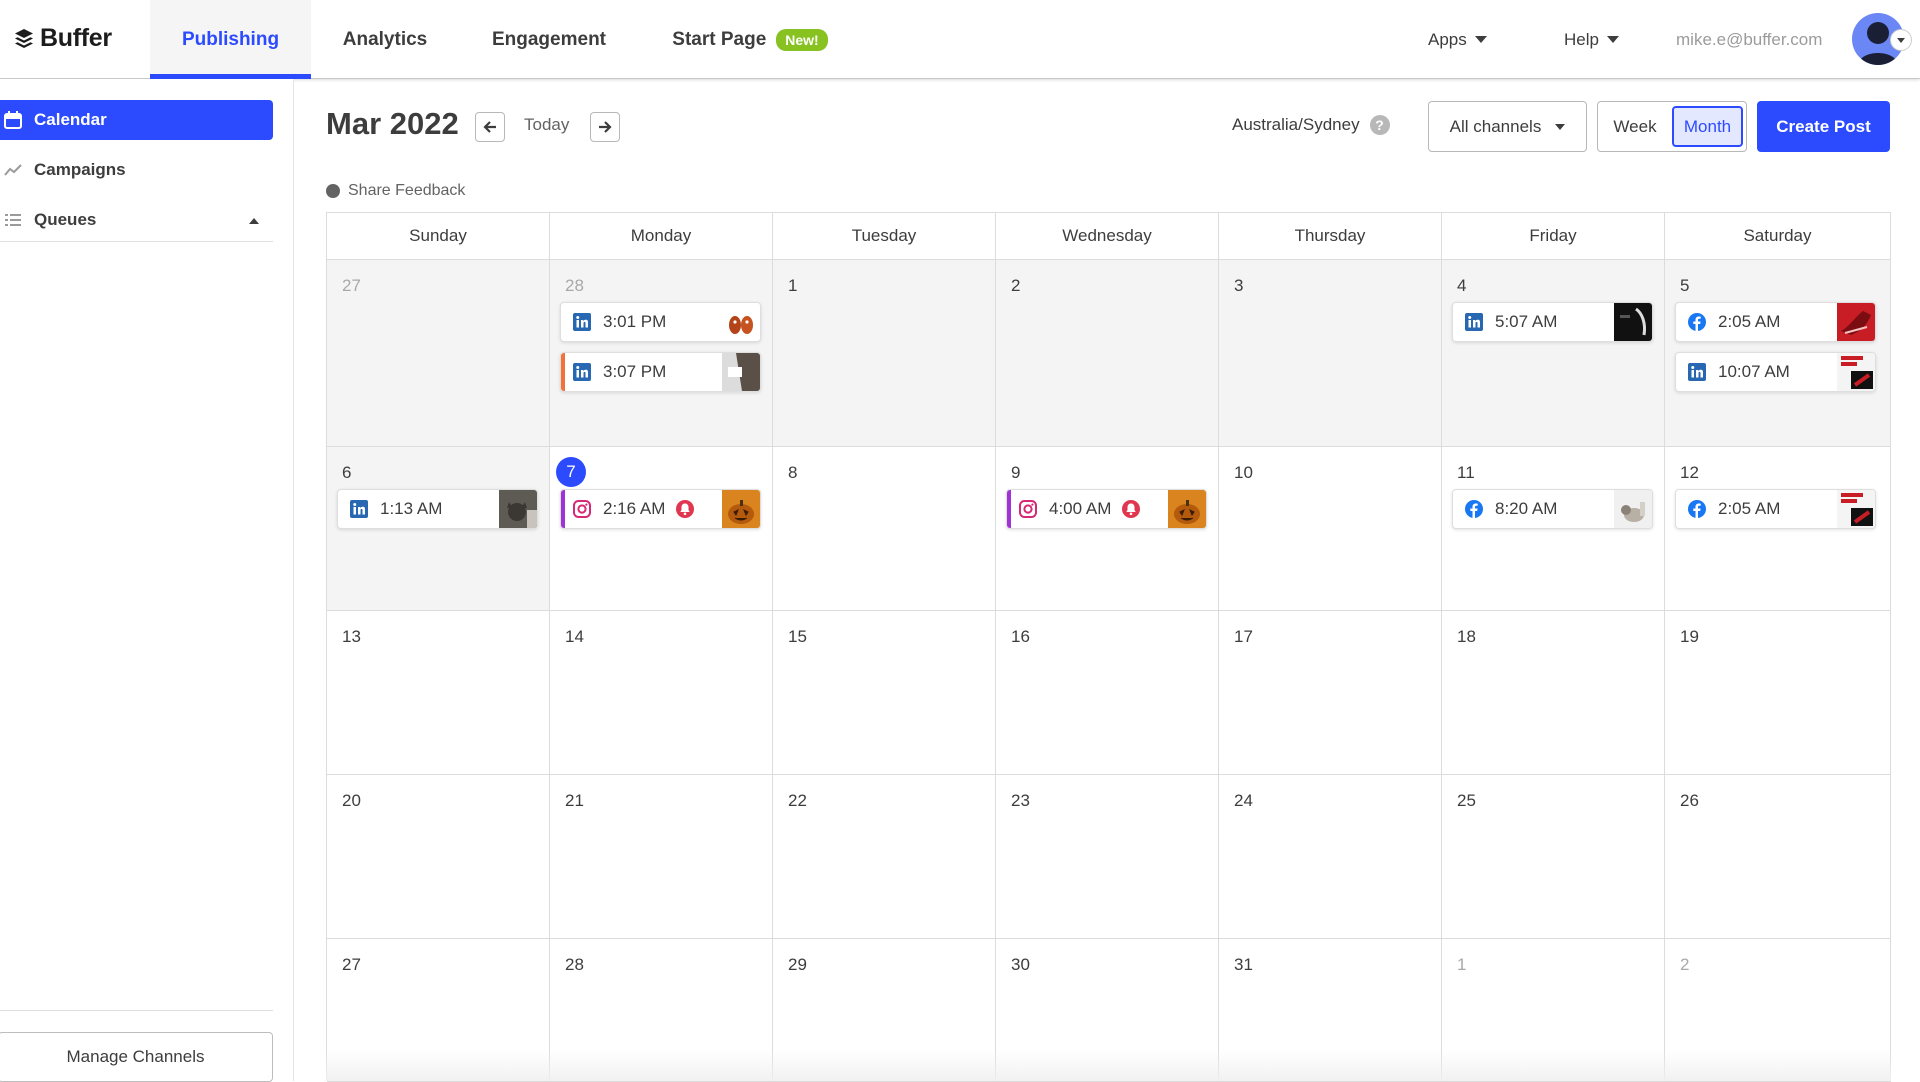 This screenshot has width=1920, height=1082. What do you see at coordinates (1330, 1010) in the screenshot?
I see `calendar-day-cell: 31` at bounding box center [1330, 1010].